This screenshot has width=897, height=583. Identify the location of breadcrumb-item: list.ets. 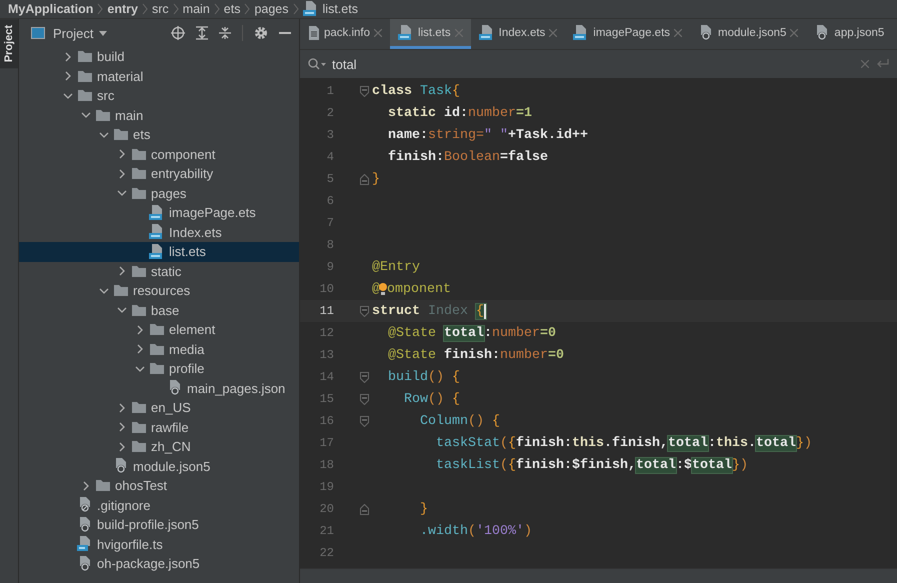
(340, 9).